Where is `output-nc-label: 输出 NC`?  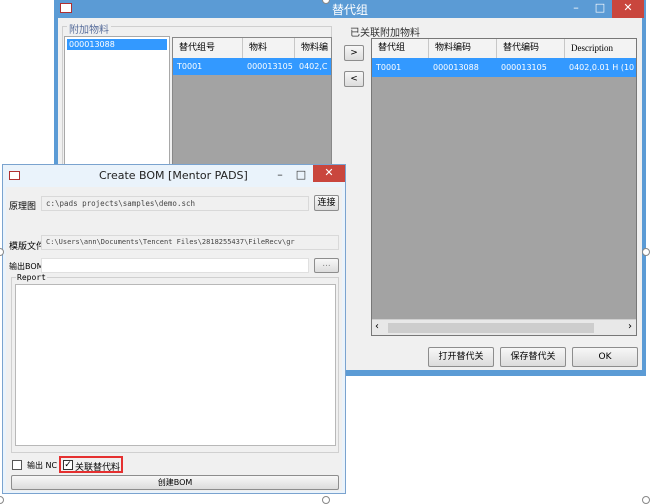
output-nc-label: 输出 NC is located at coordinates (42, 465).